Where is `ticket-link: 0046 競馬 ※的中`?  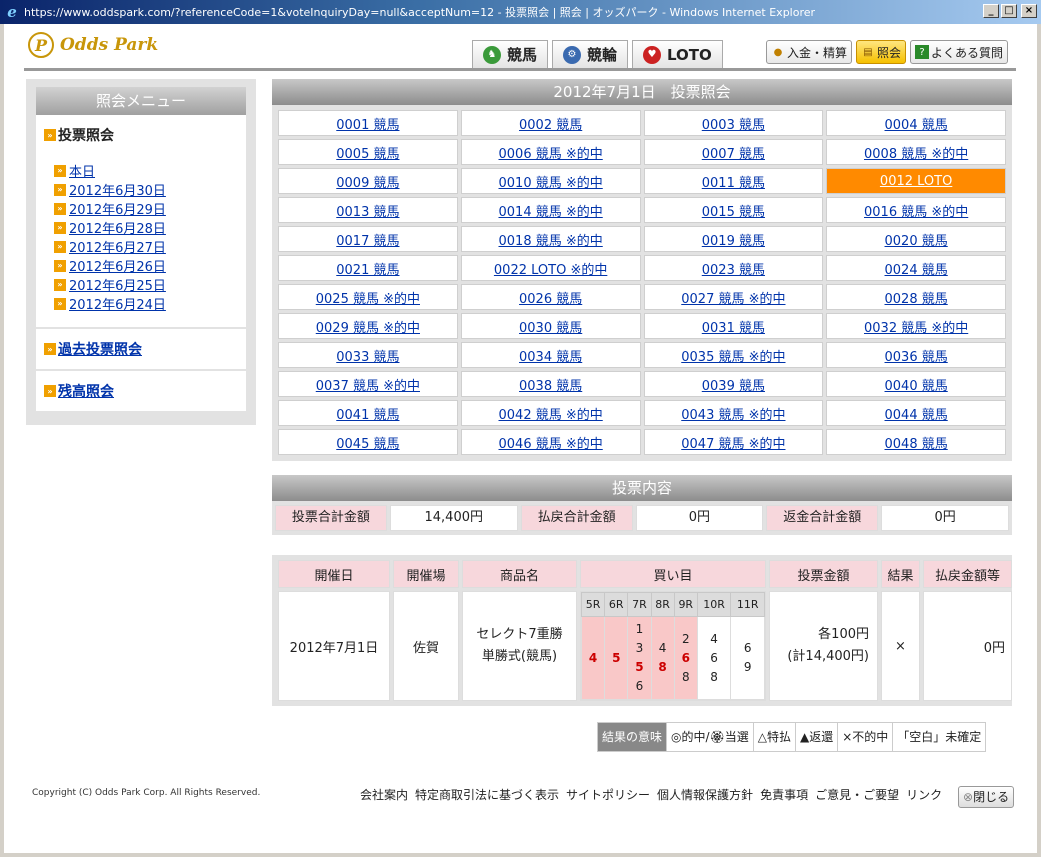
ticket-link: 0046 競馬 ※的中 is located at coordinates (551, 444).